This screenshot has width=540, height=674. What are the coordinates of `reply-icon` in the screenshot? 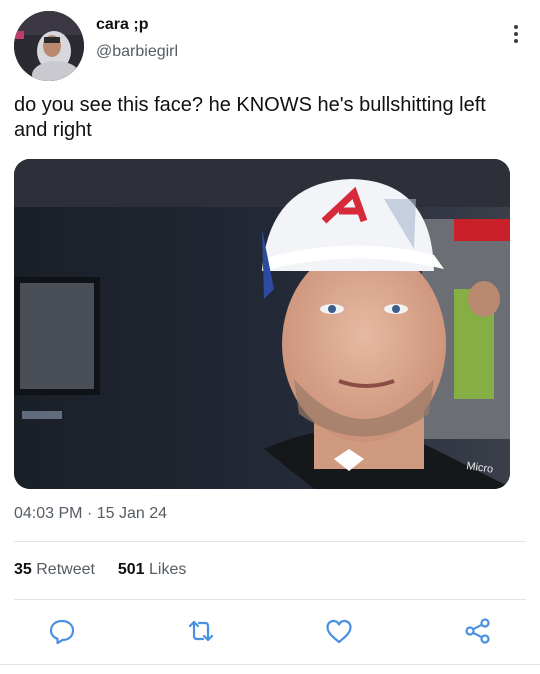 It's located at (62, 631).